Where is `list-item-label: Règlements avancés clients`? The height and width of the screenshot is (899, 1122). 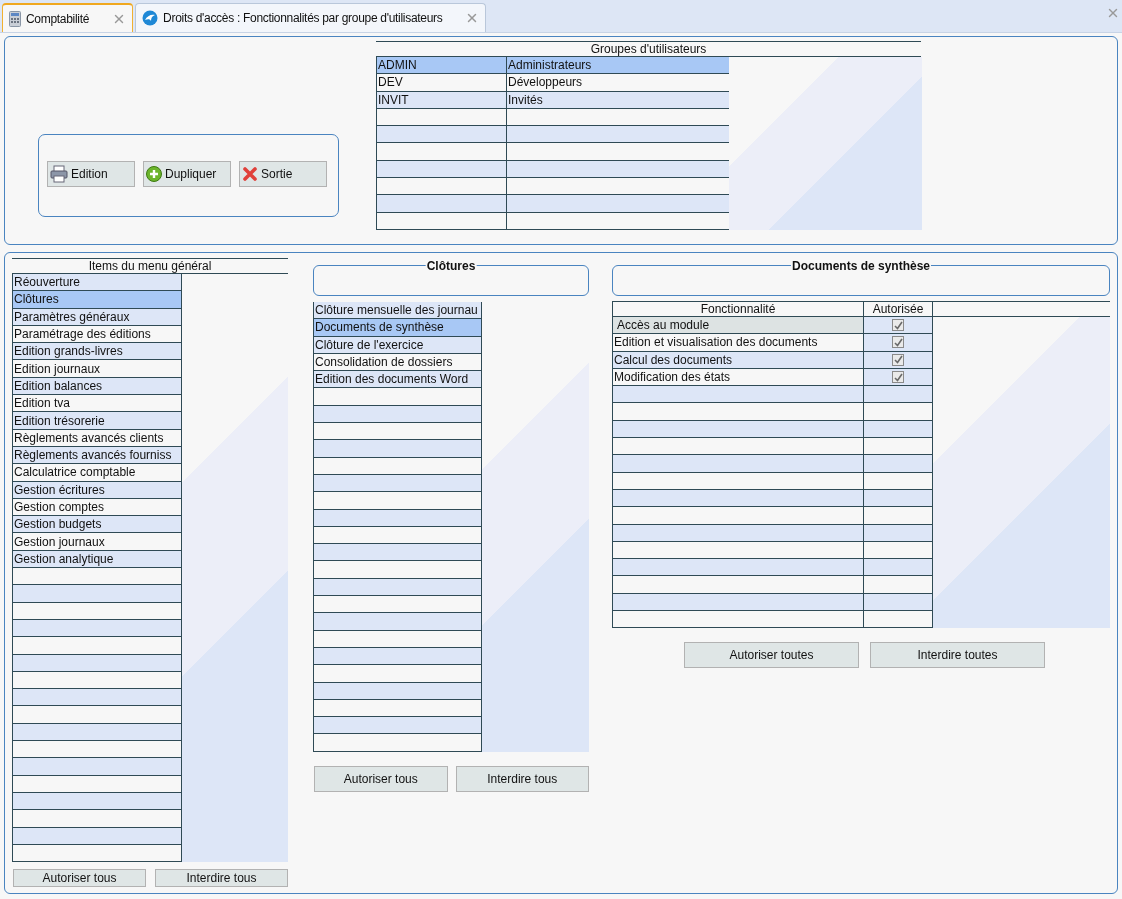
list-item-label: Règlements avancés clients is located at coordinates (89, 437).